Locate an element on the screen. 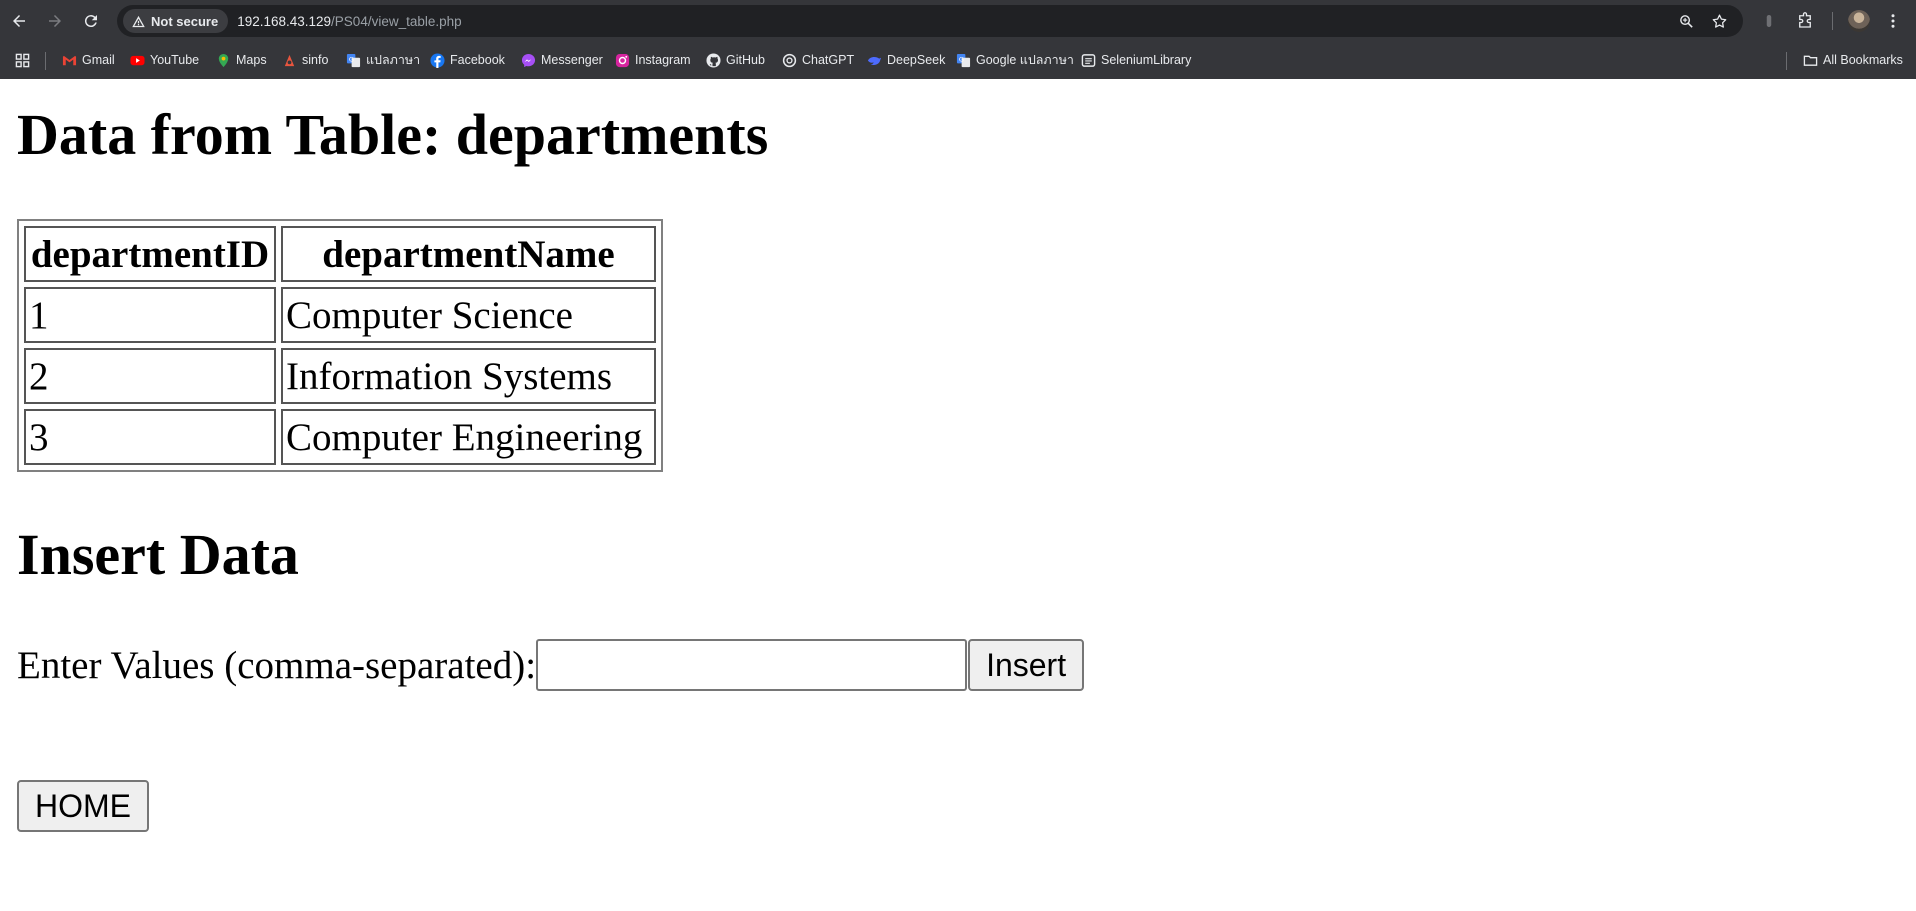 The height and width of the screenshot is (911, 1916). bookmark-label: Maps is located at coordinates (251, 60).